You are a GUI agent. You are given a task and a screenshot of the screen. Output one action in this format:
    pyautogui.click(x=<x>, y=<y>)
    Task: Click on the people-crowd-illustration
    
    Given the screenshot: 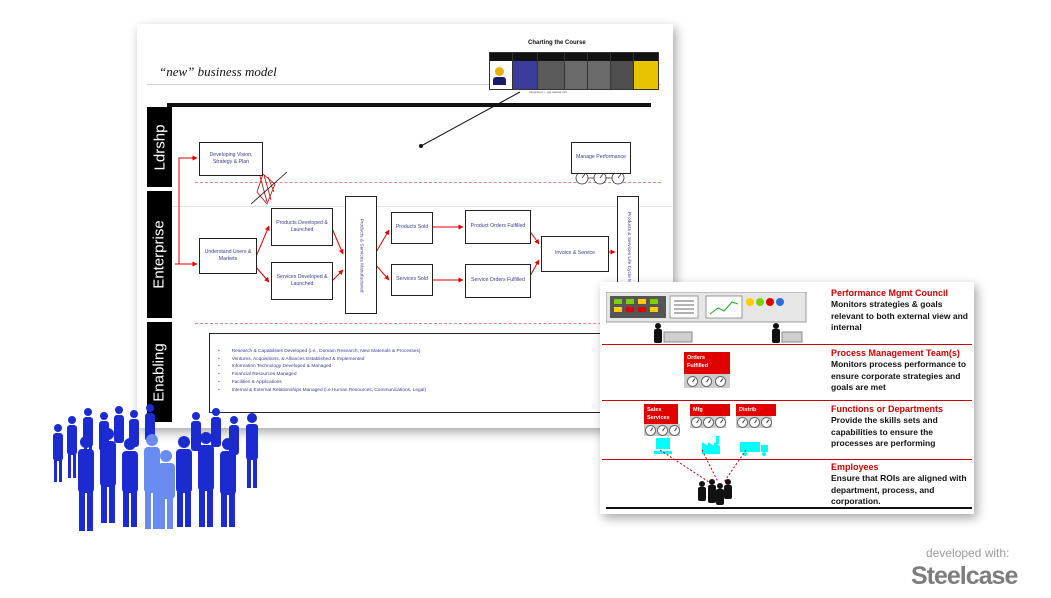 What is the action you would take?
    pyautogui.click(x=155, y=467)
    